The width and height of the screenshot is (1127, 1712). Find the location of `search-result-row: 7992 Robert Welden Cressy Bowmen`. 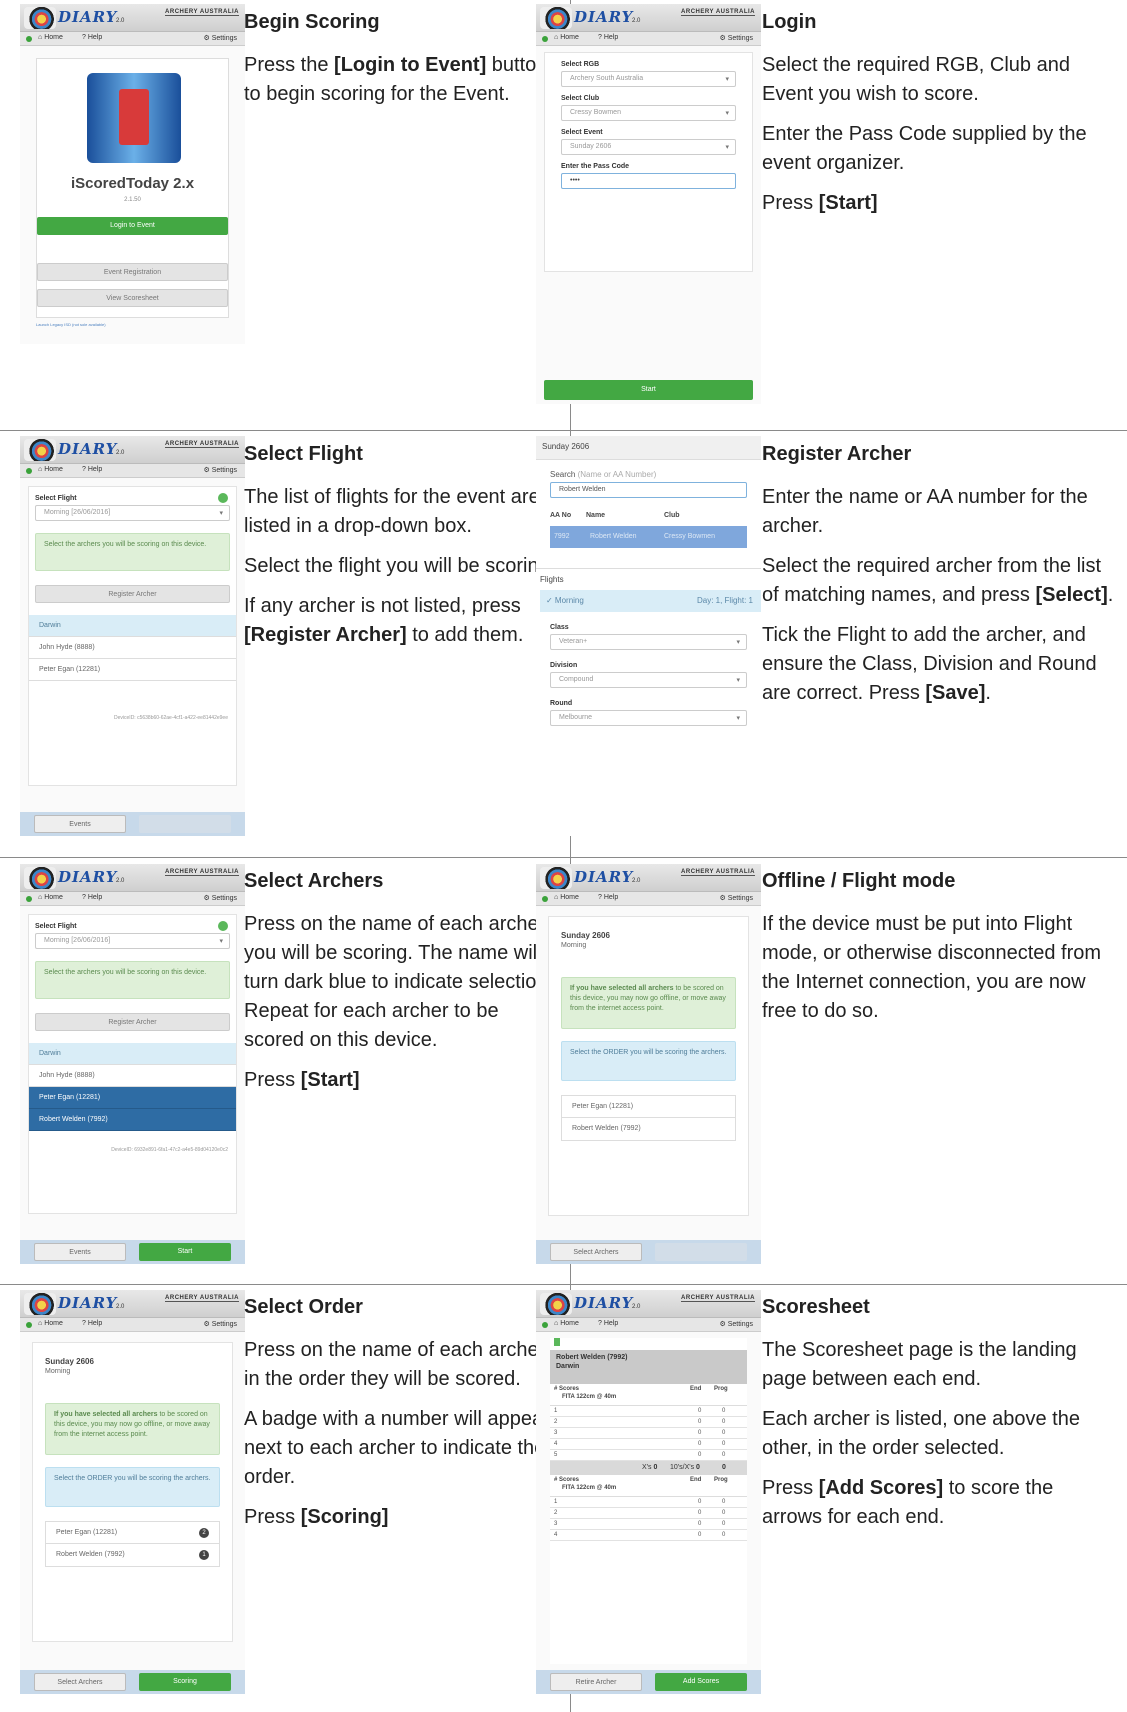

search-result-row: 7992 Robert Welden Cressy Bowmen is located at coordinates (648, 537).